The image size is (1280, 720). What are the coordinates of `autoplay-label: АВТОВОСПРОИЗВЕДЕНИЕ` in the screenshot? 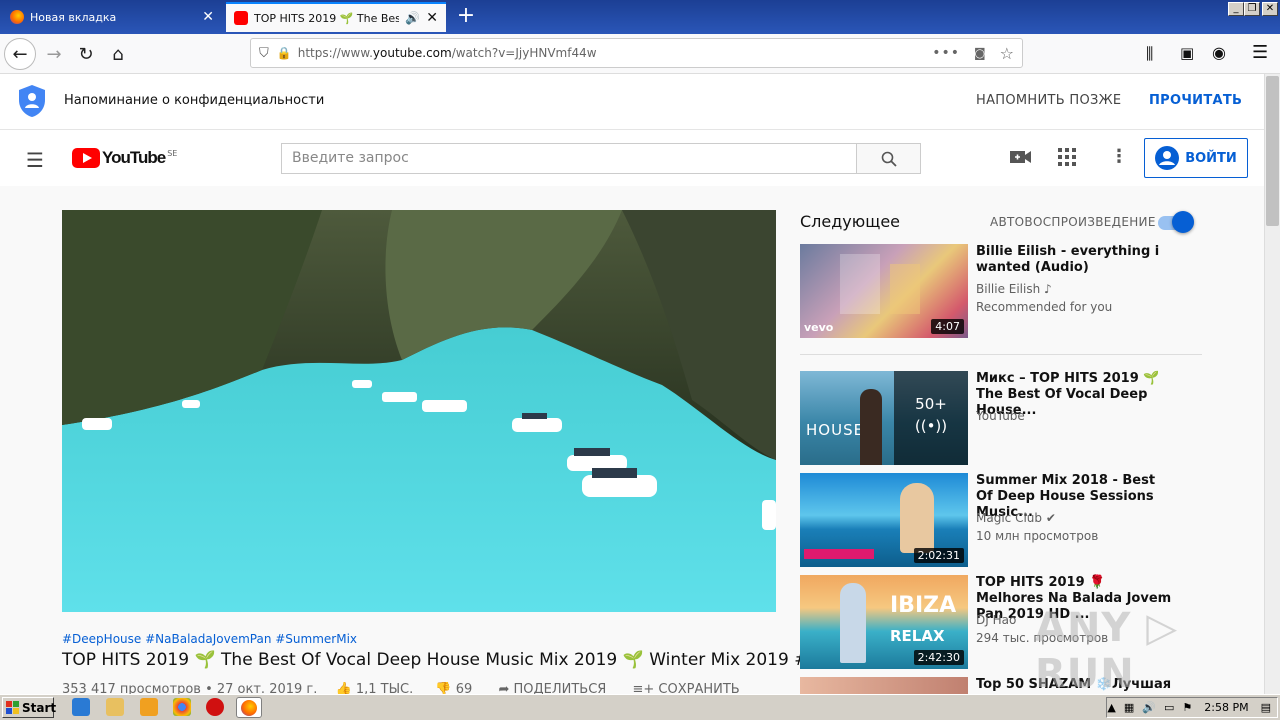 It's located at (1073, 222).